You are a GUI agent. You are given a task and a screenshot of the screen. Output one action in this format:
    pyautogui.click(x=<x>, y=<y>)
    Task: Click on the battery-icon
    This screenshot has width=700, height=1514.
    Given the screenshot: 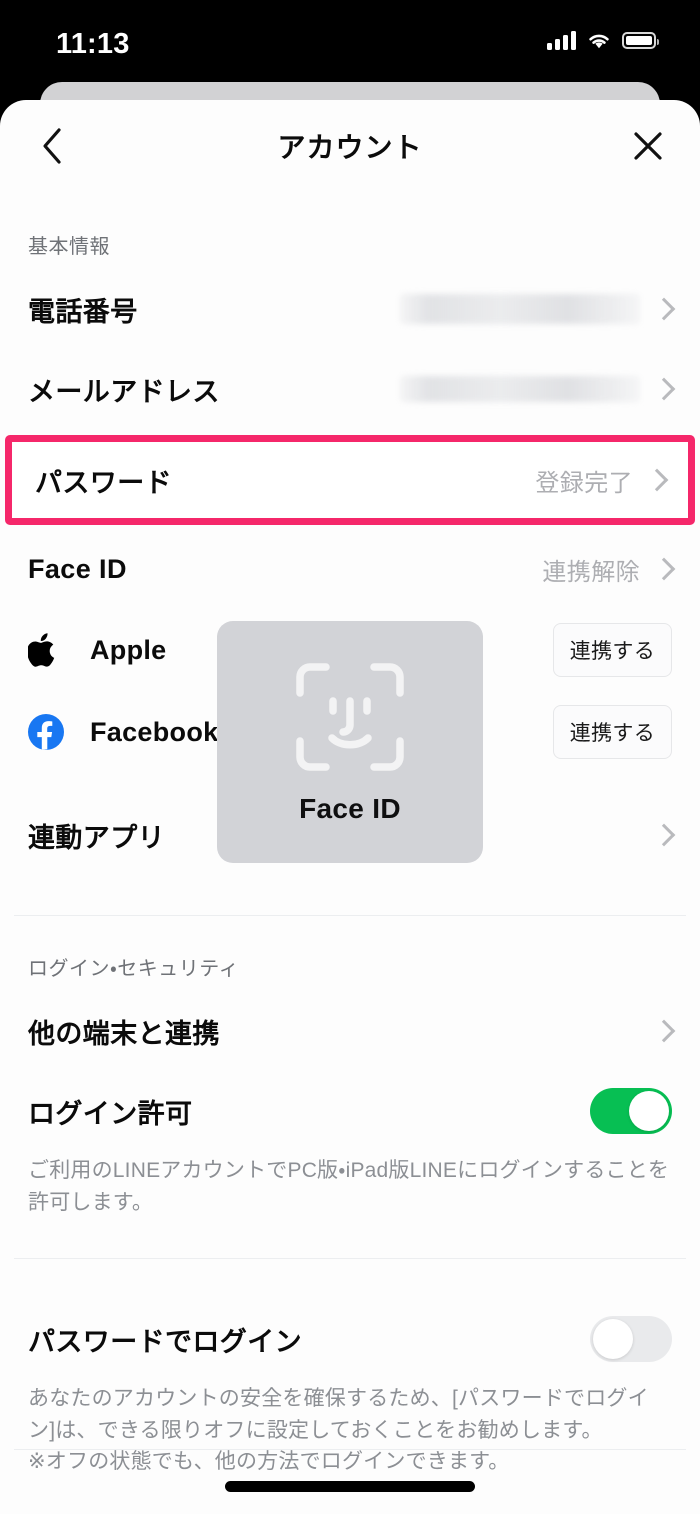 What is the action you would take?
    pyautogui.click(x=640, y=40)
    